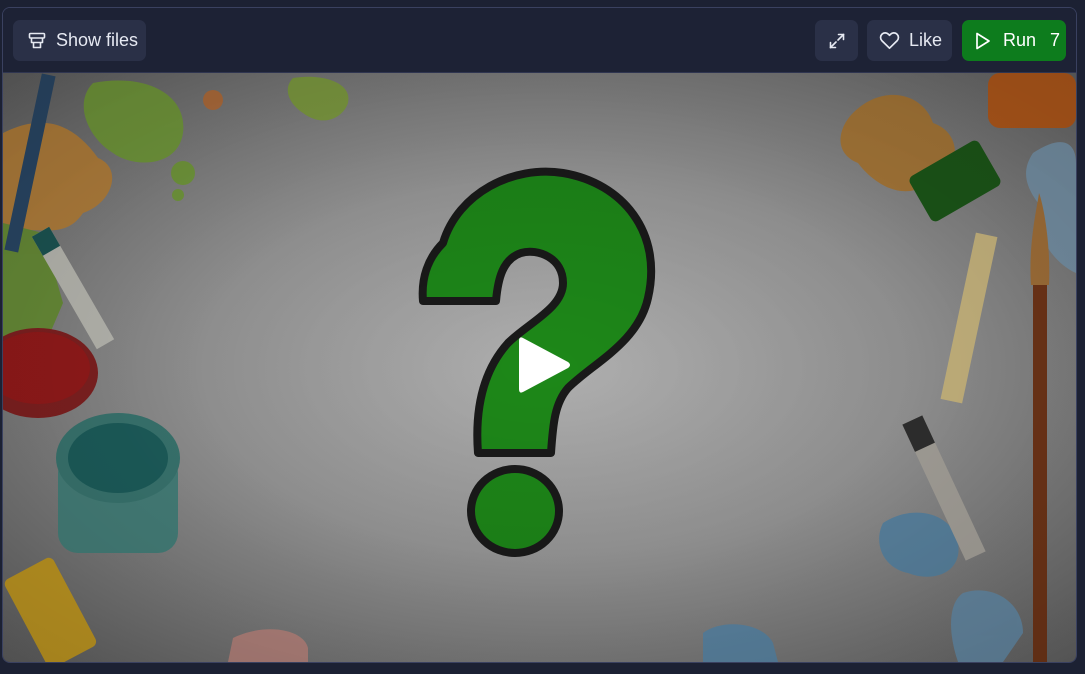 Image resolution: width=1085 pixels, height=674 pixels. Describe the element at coordinates (1055, 40) in the screenshot. I see `run-count: 7` at that location.